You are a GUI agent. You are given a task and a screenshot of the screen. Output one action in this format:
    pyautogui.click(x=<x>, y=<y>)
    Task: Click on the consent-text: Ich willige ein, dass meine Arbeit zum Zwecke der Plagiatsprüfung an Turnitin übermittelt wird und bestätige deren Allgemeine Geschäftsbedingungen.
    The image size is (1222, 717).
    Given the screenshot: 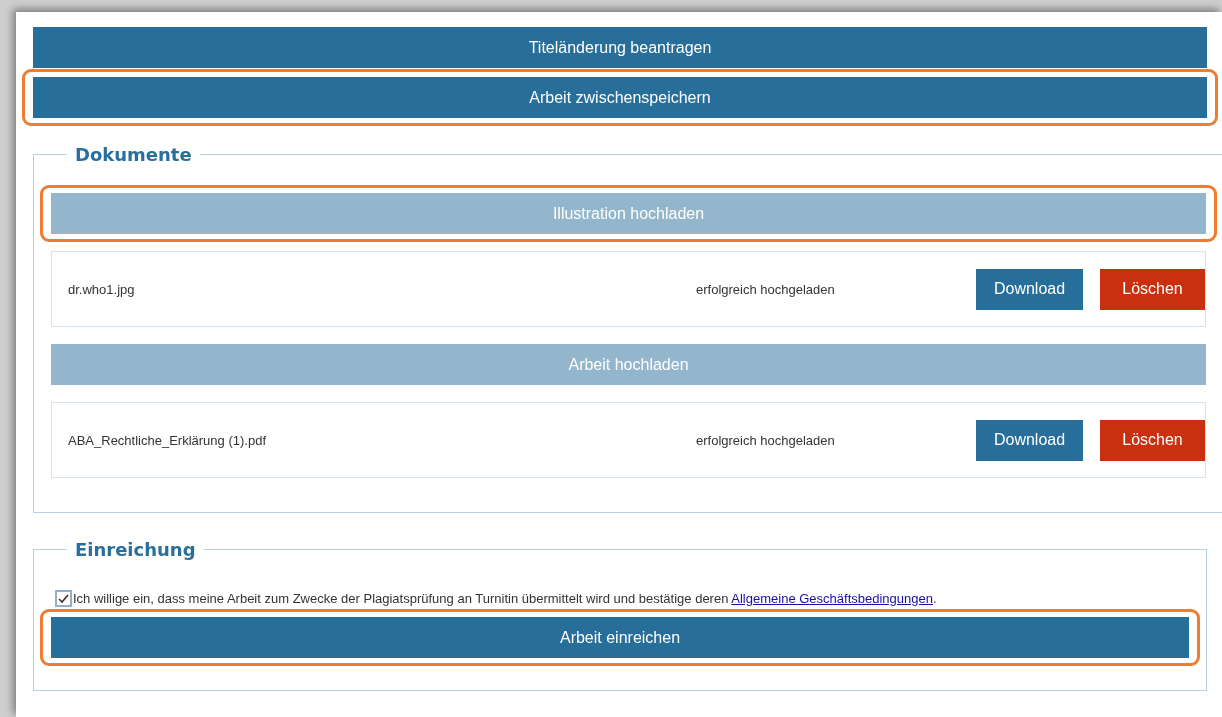 What is the action you would take?
    pyautogui.click(x=505, y=598)
    